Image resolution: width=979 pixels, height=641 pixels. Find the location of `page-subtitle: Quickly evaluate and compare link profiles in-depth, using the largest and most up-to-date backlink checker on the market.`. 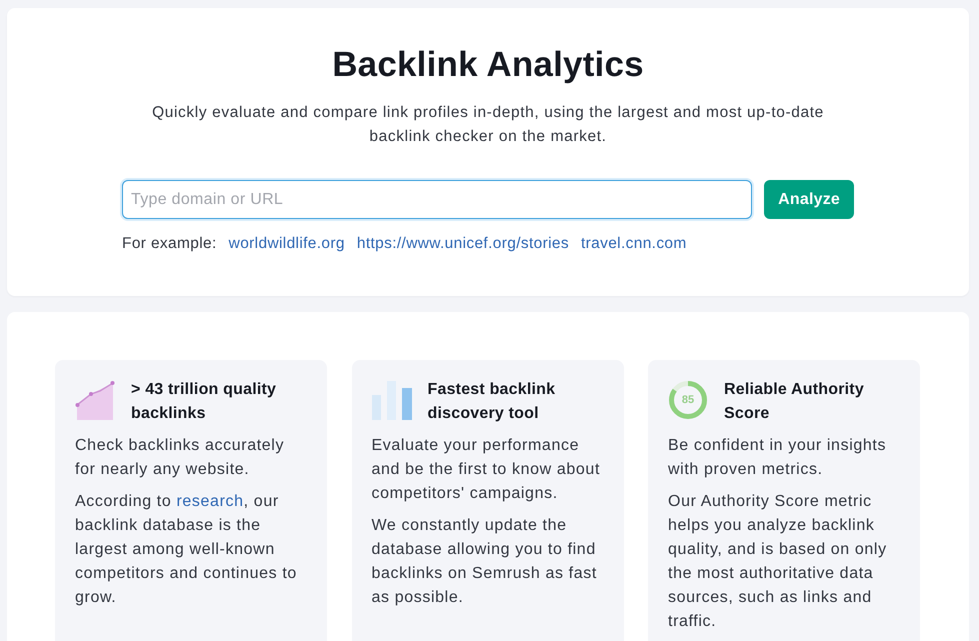

page-subtitle: Quickly evaluate and compare link profiles in-depth, using the largest and most up-to-date backlink checker on the market. is located at coordinates (488, 125).